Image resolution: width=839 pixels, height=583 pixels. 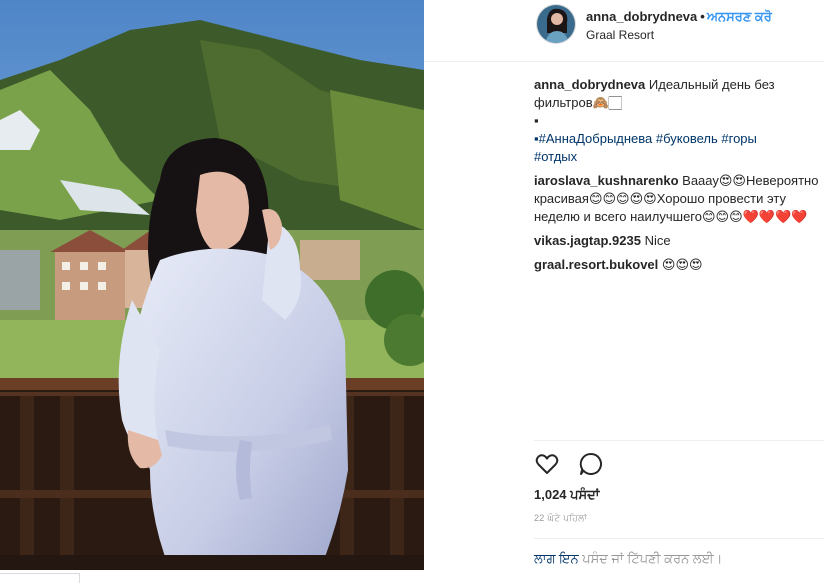 I want to click on comment-text: Nice, so click(x=657, y=240).